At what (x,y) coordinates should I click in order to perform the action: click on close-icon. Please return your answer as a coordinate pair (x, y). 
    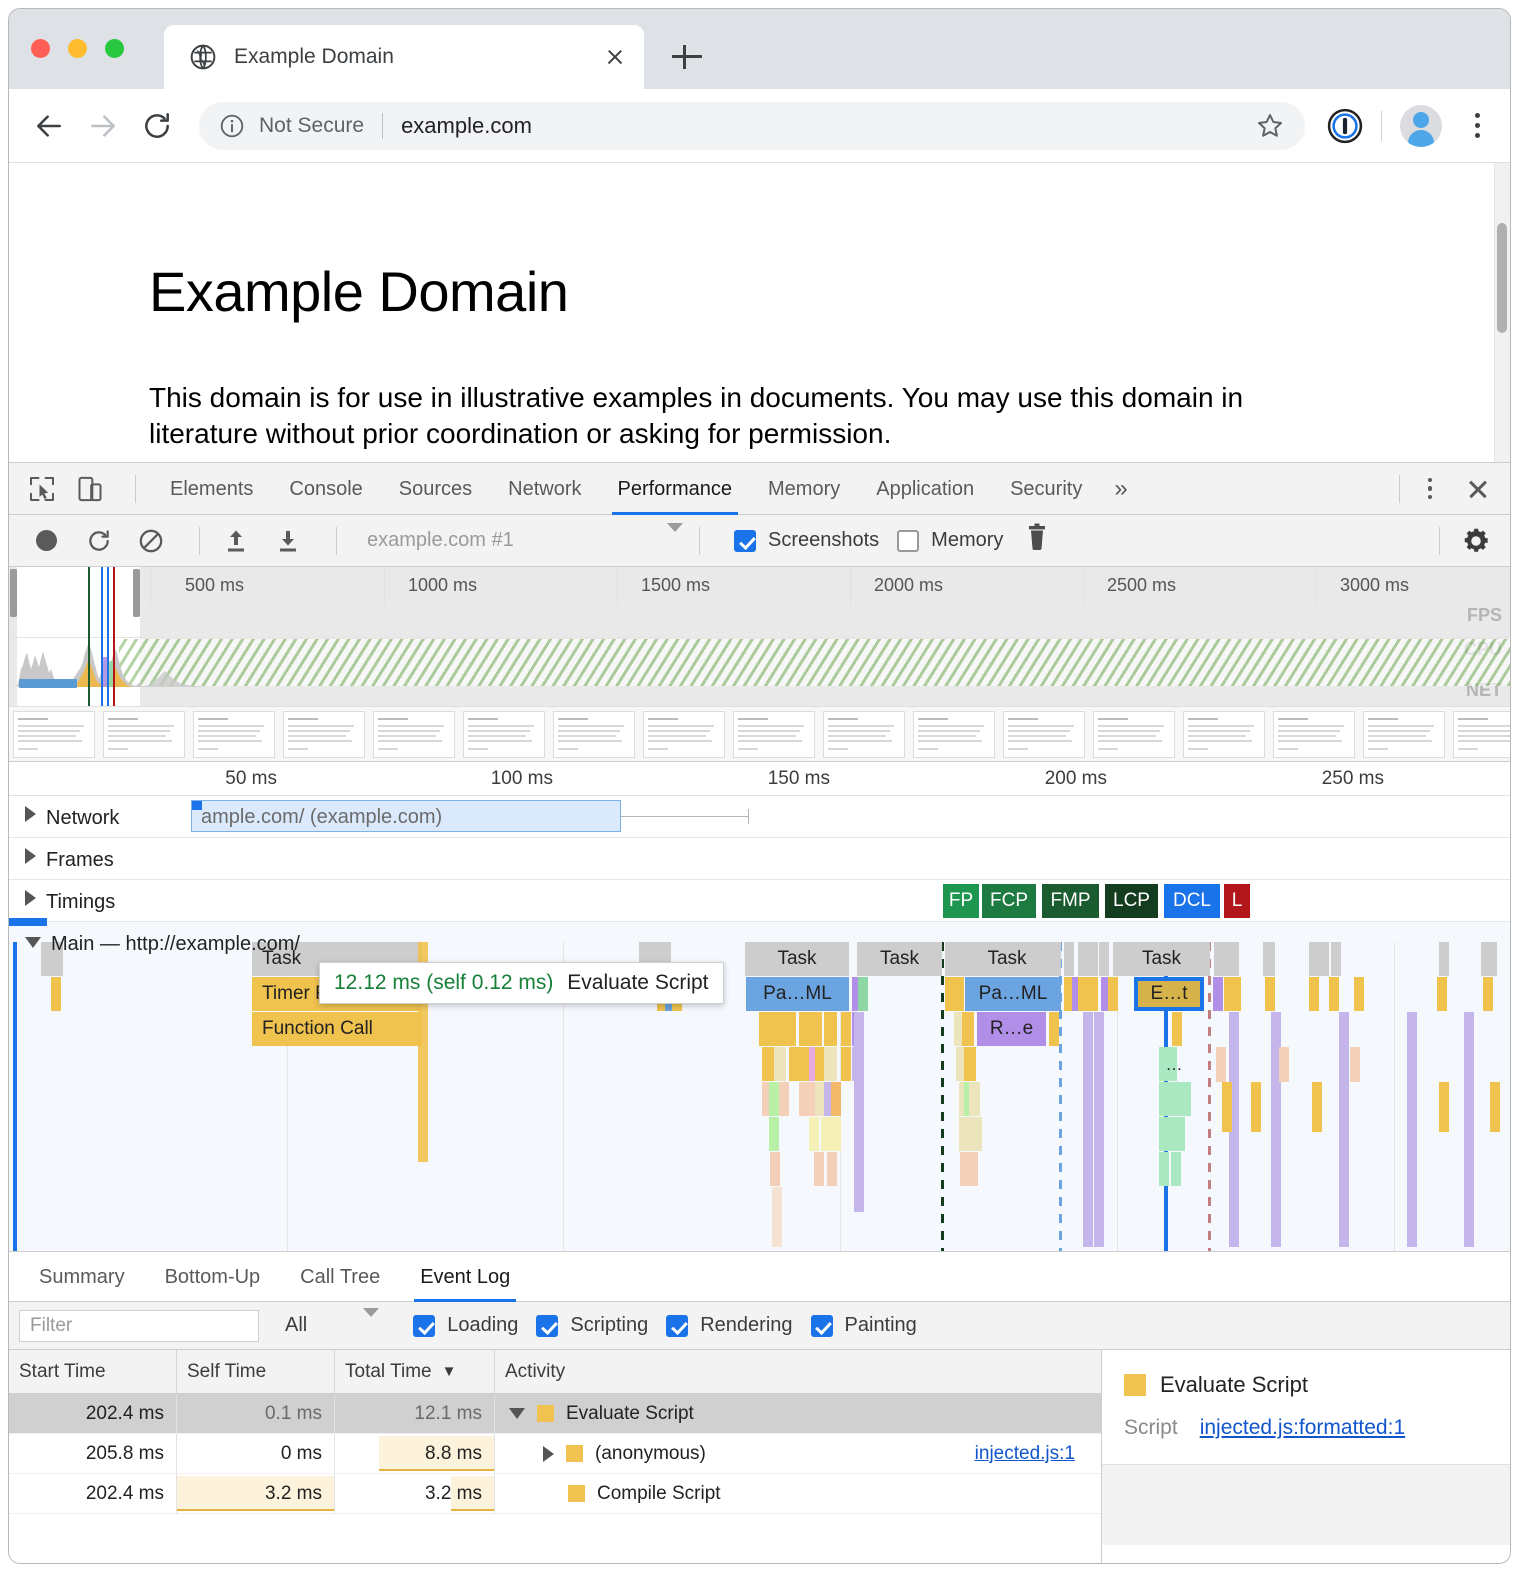
    Looking at the image, I should click on (615, 57).